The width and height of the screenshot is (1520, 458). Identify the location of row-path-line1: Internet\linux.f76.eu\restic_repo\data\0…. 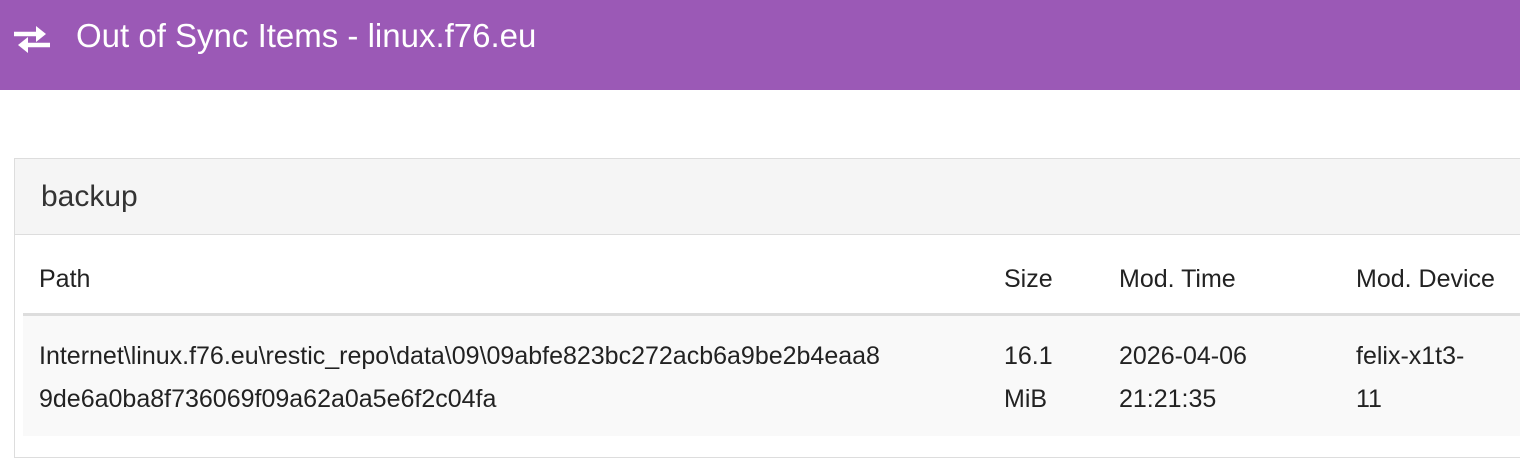
(459, 356).